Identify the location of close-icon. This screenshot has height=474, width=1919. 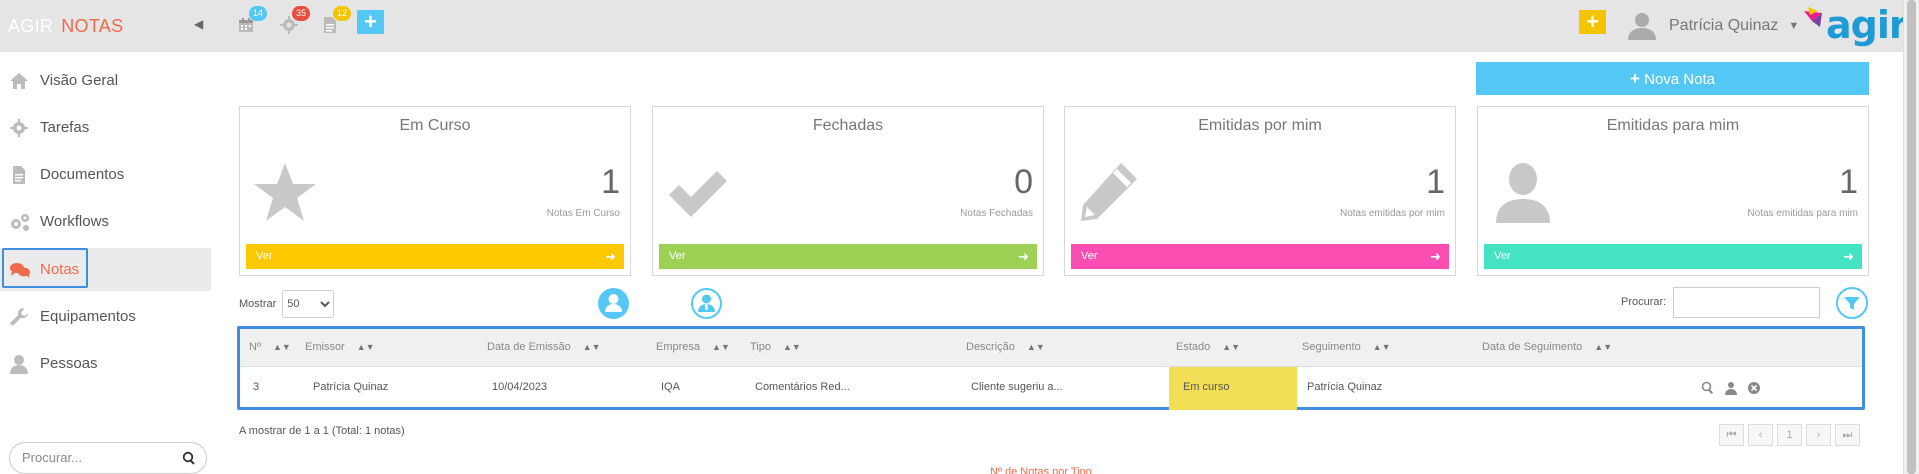
(1754, 388).